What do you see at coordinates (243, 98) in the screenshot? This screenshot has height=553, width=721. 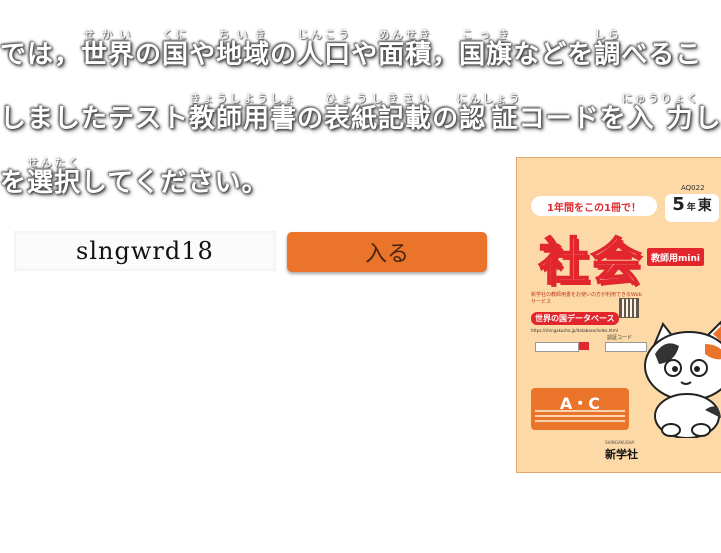 I see `ruby-reading: きょうしようしょ` at bounding box center [243, 98].